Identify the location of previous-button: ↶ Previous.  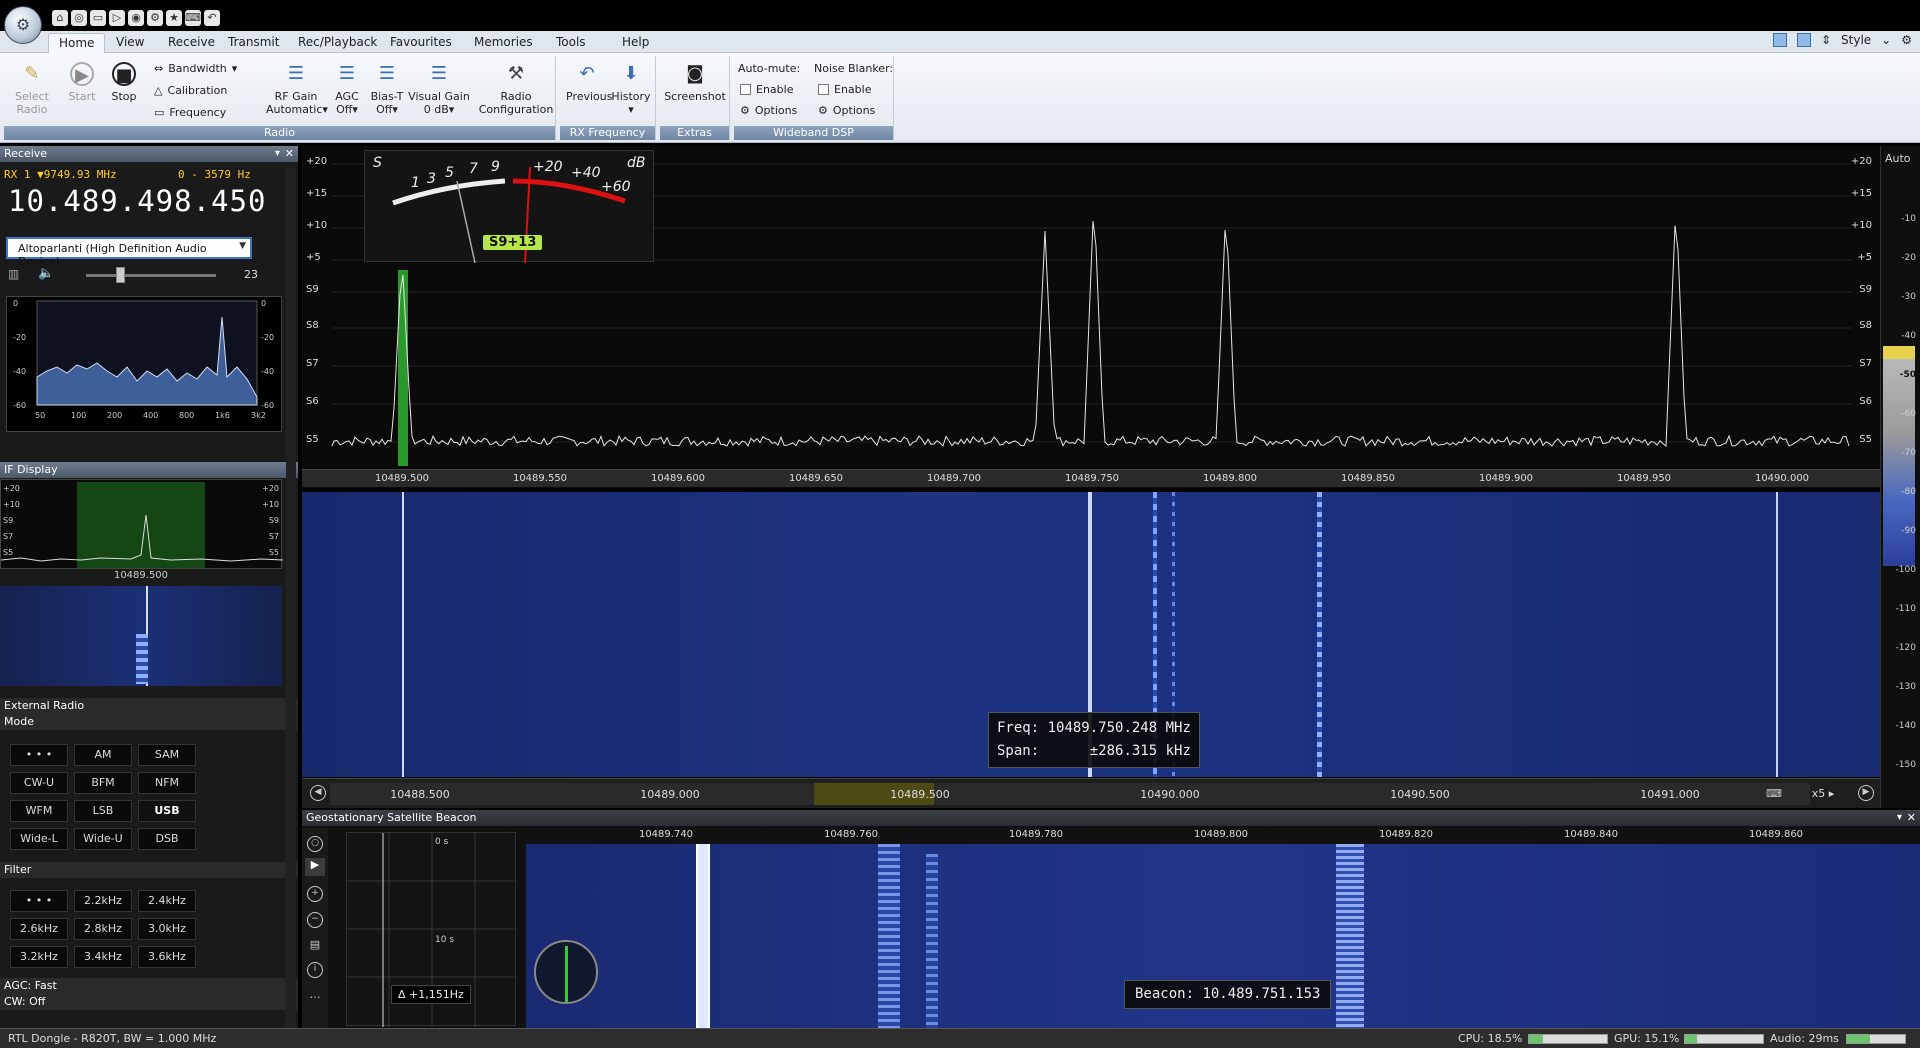
(589, 82).